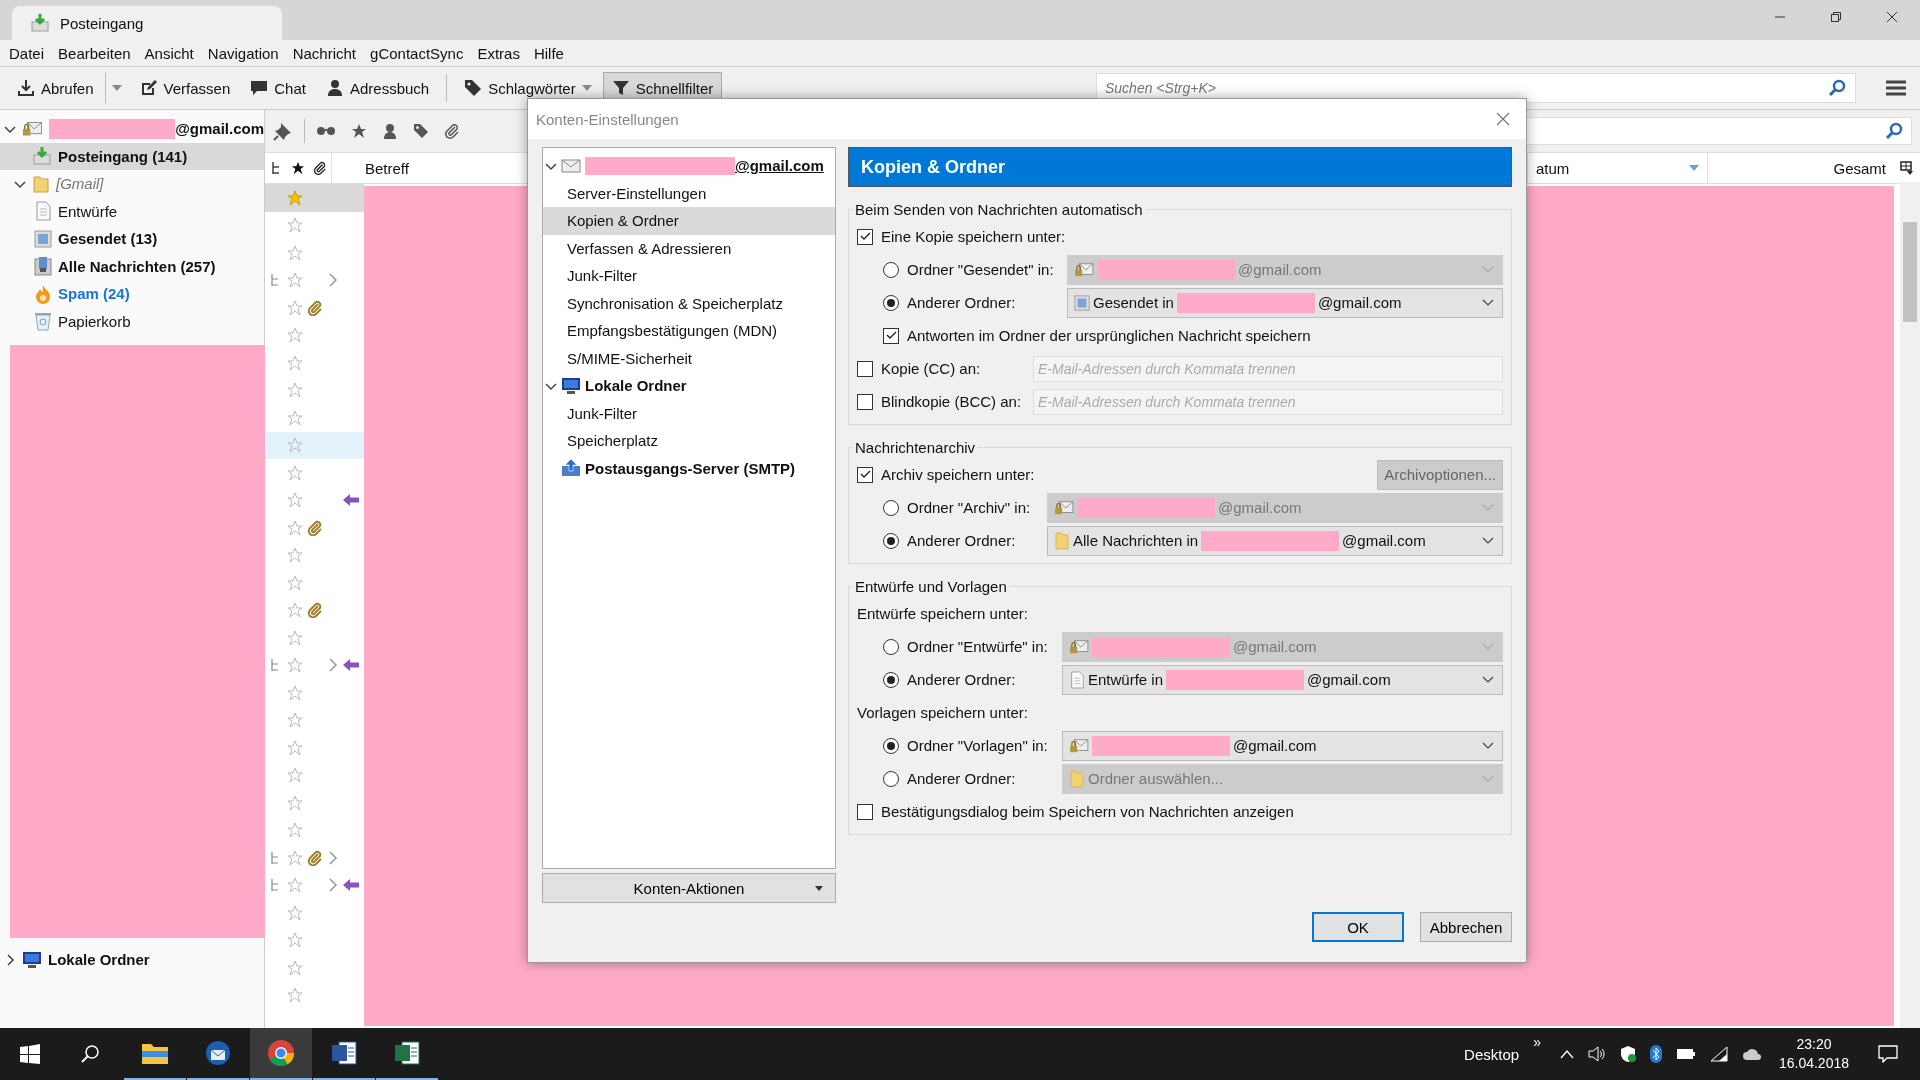  Describe the element at coordinates (779, 166) in the screenshot. I see `tree-item: @gmail.com` at that location.